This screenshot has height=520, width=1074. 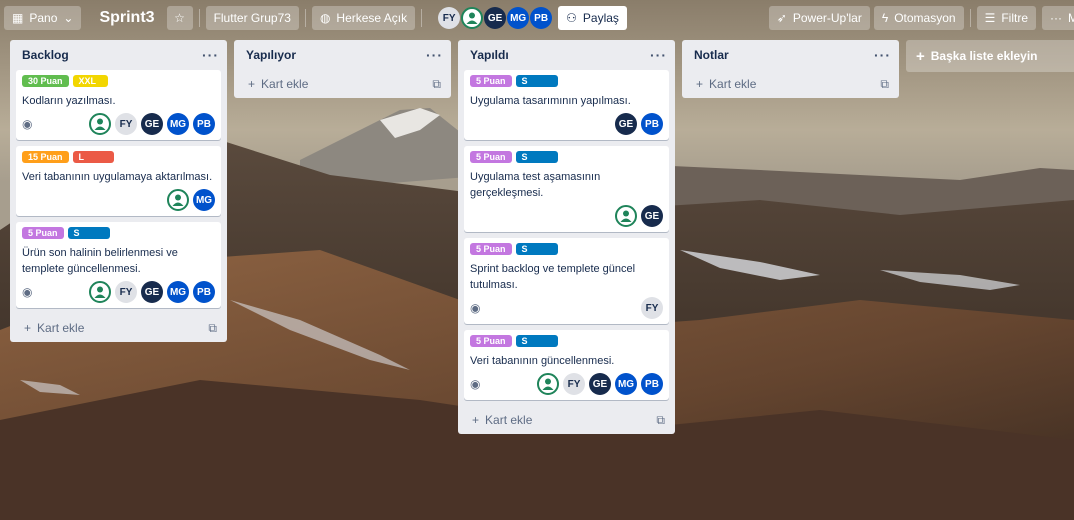 I want to click on card-label: 30 Puan, so click(x=45, y=81).